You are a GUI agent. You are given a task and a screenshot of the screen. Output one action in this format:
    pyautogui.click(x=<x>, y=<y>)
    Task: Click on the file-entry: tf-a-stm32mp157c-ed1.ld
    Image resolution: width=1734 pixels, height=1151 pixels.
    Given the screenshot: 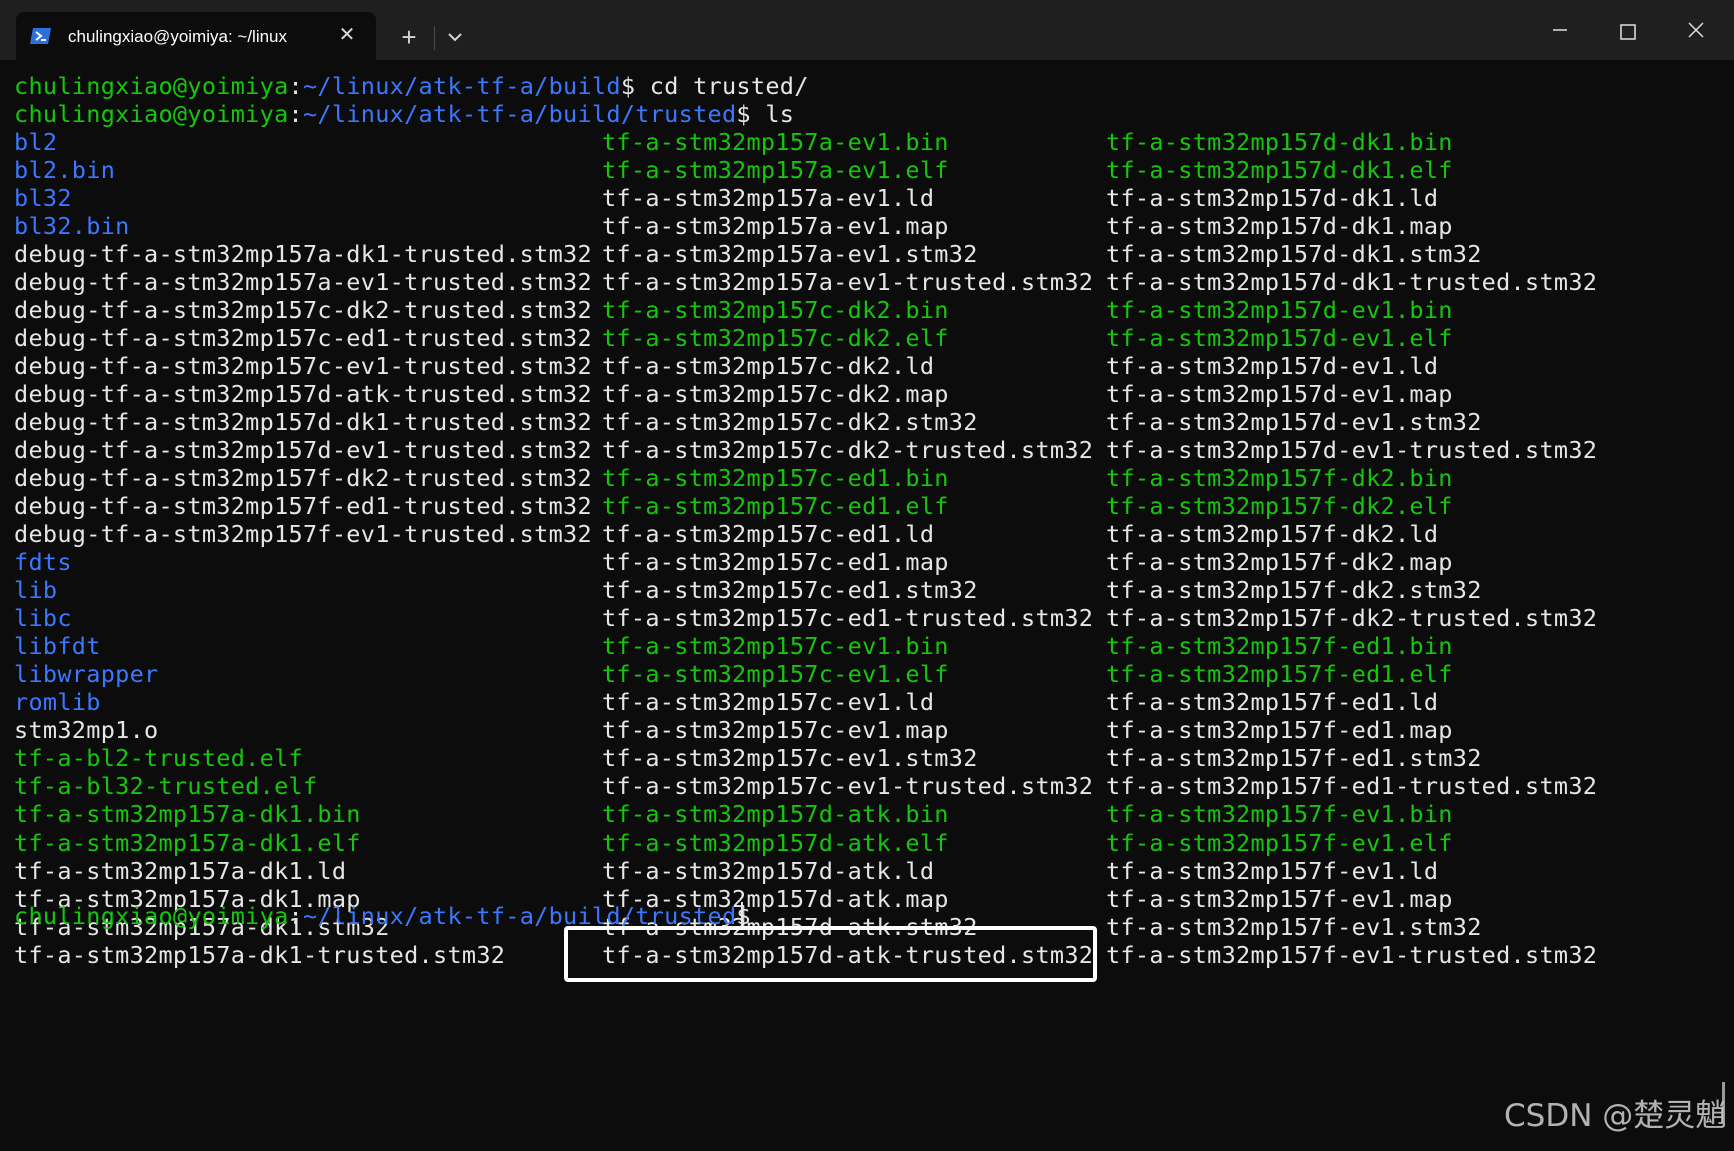 What is the action you would take?
    pyautogui.click(x=768, y=534)
    